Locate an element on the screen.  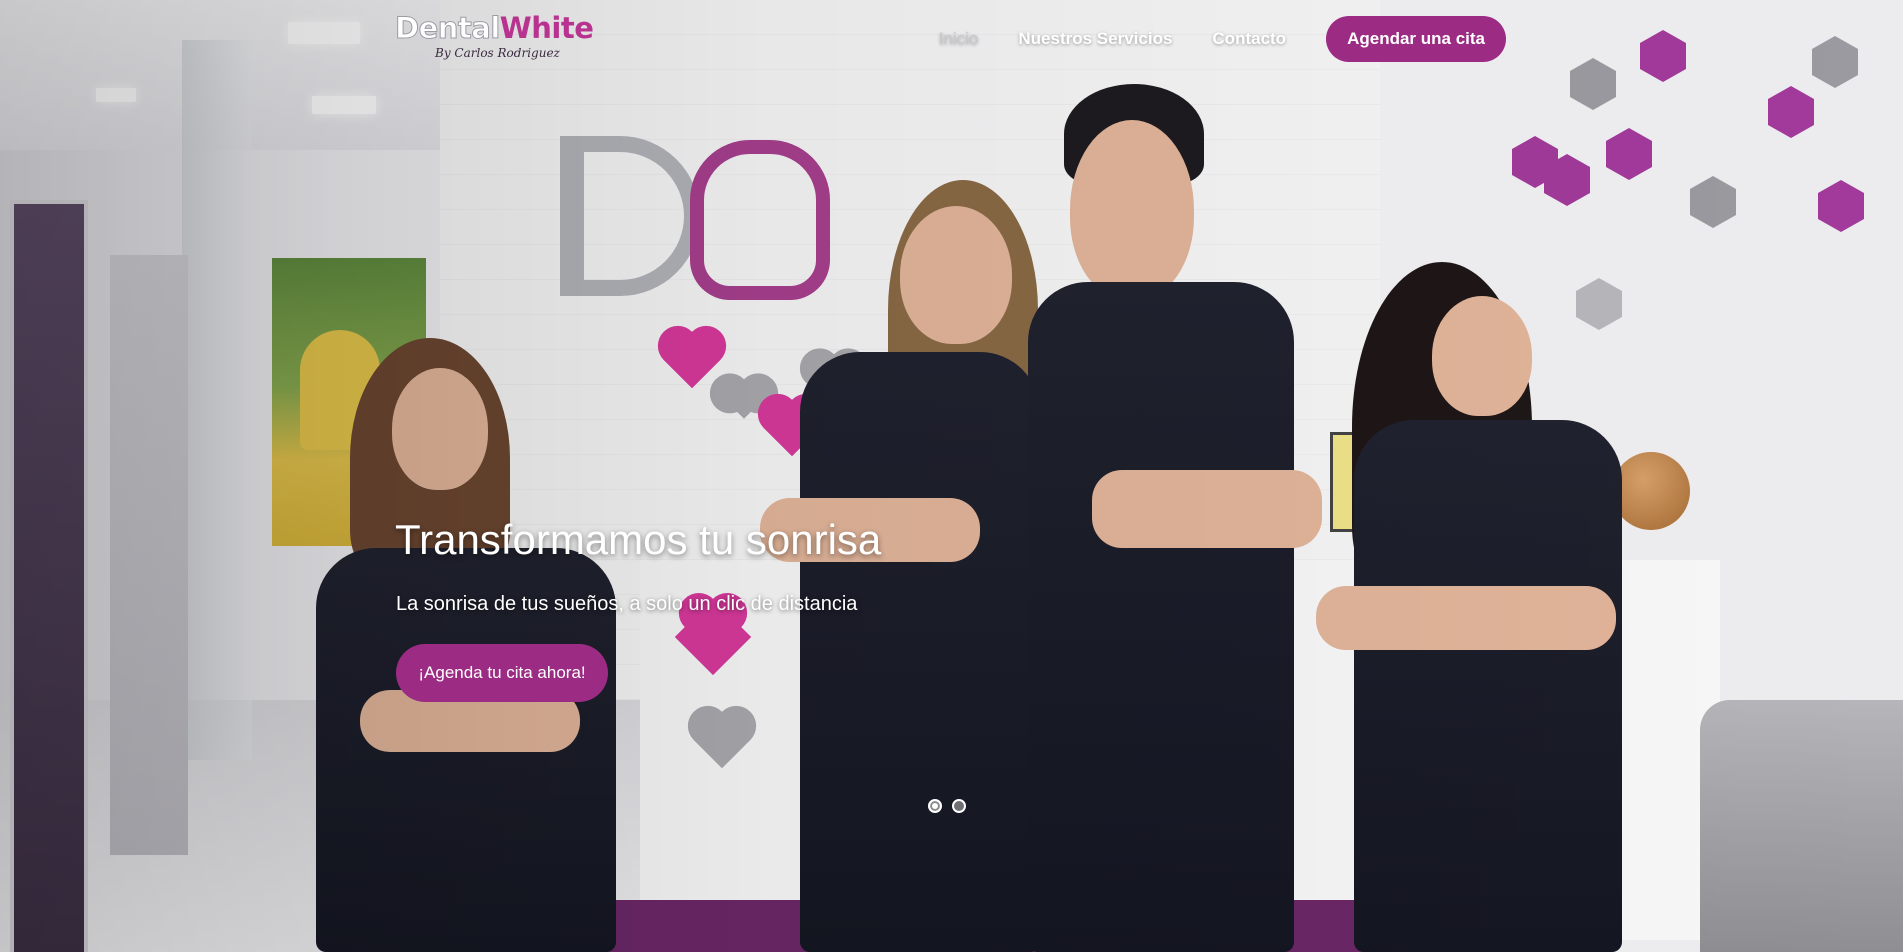
slider-pagination is located at coordinates (947, 806).